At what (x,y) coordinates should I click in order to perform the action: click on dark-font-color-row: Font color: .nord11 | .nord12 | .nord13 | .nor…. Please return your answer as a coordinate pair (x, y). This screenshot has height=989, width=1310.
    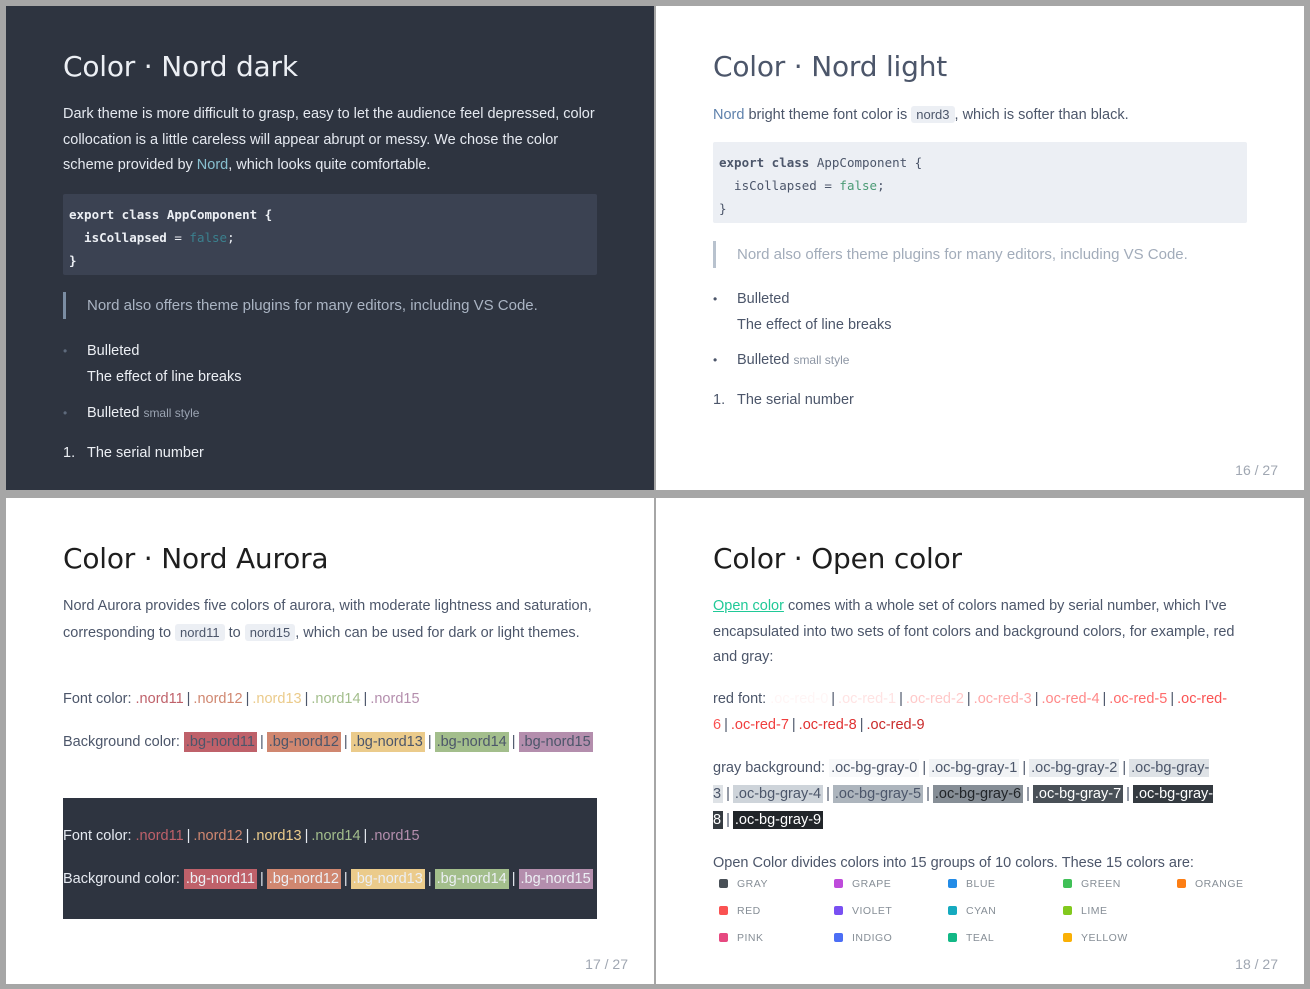
    Looking at the image, I should click on (333, 836).